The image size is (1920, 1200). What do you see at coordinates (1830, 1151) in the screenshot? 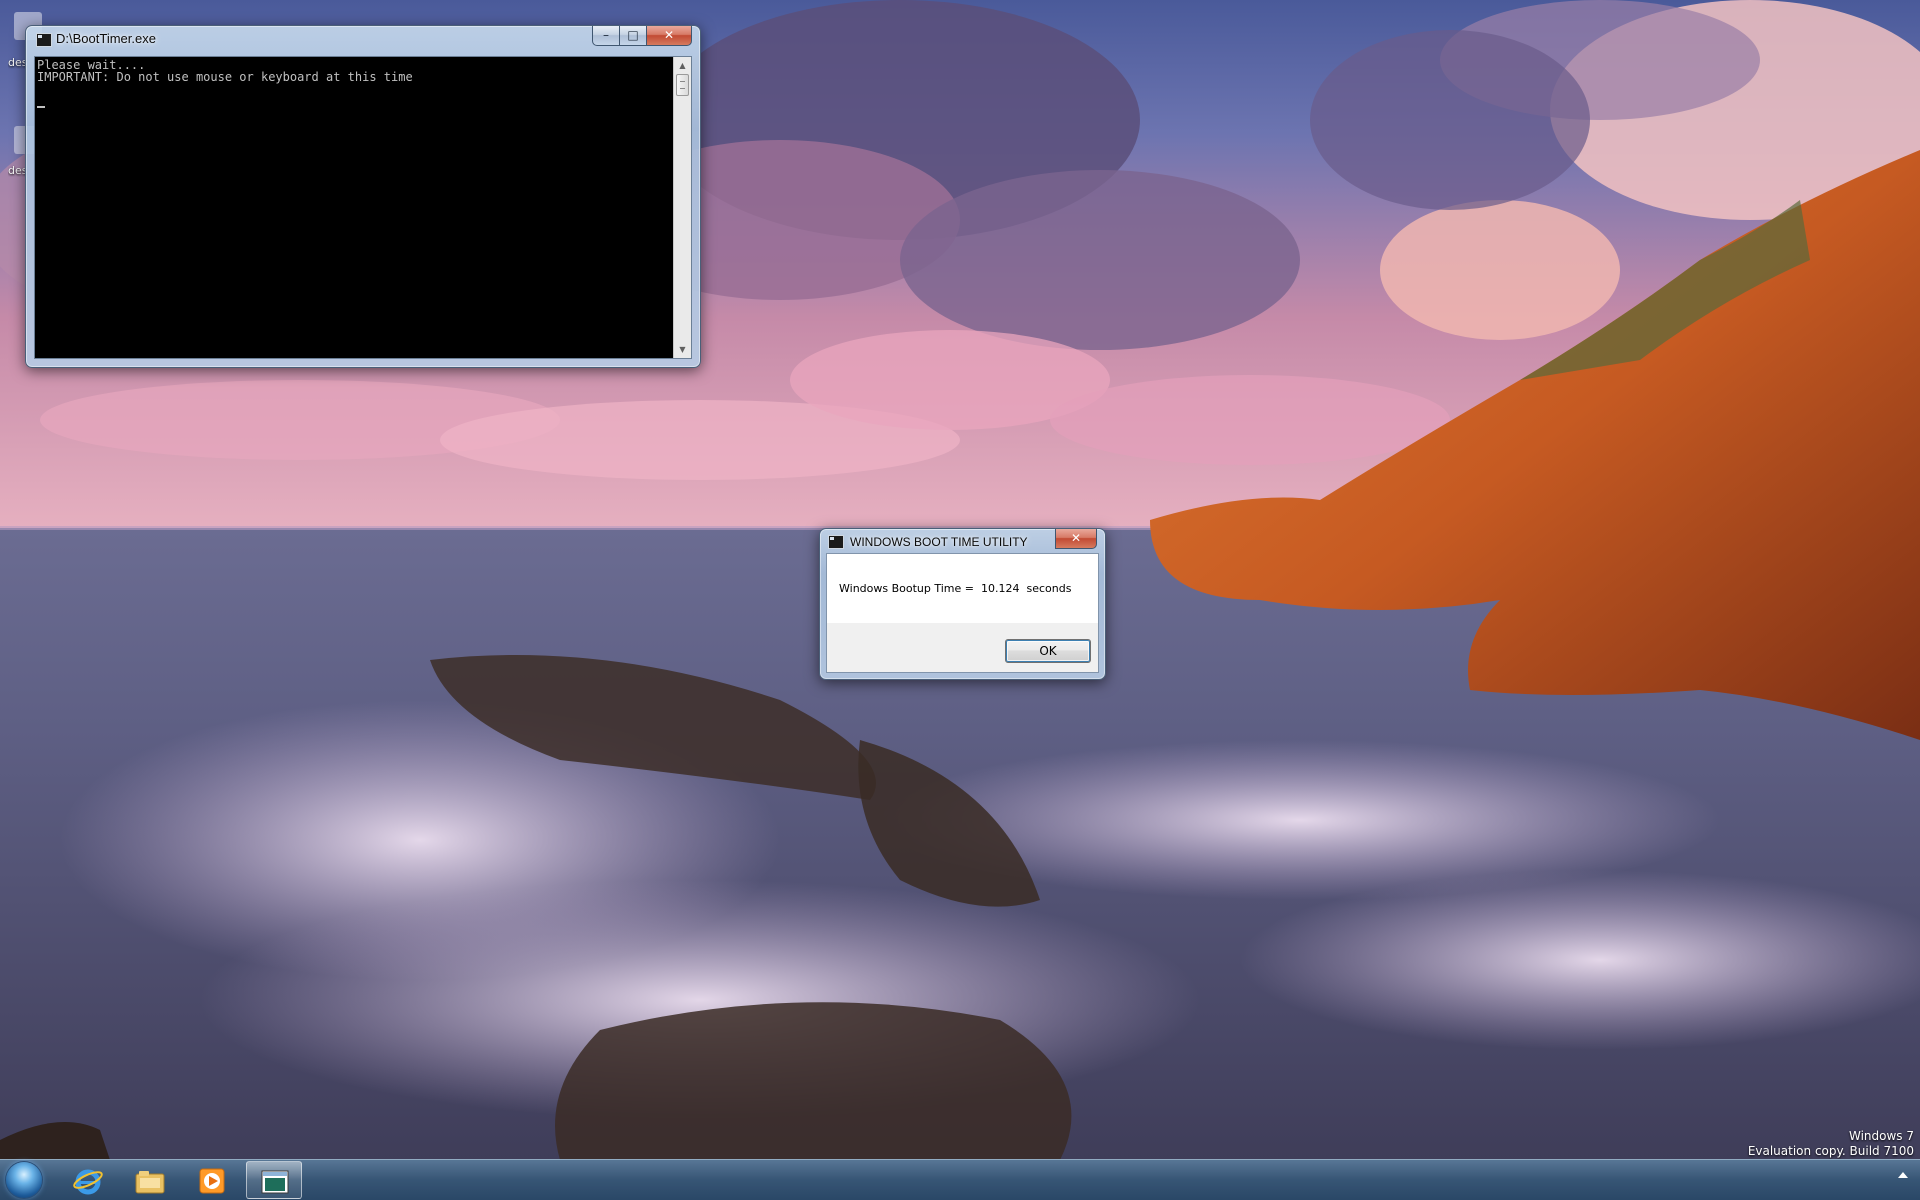
I see `watermark-build: Evaluation copy. Build 7100` at bounding box center [1830, 1151].